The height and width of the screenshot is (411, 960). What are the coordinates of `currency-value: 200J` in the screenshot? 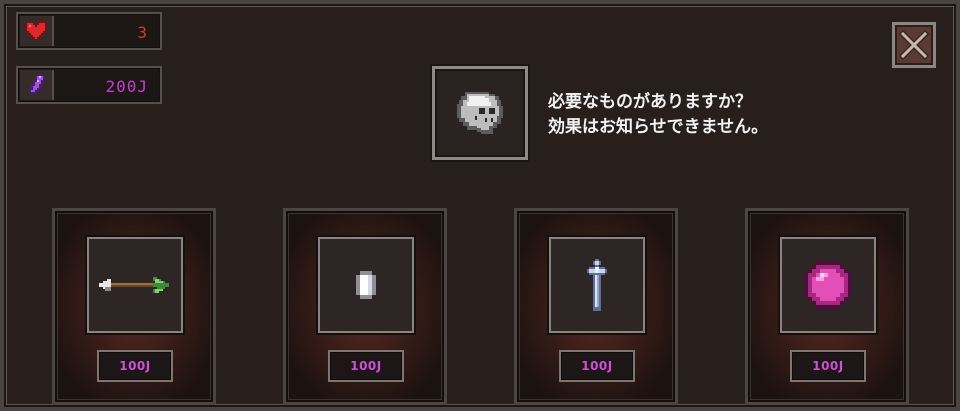 It's located at (126, 86).